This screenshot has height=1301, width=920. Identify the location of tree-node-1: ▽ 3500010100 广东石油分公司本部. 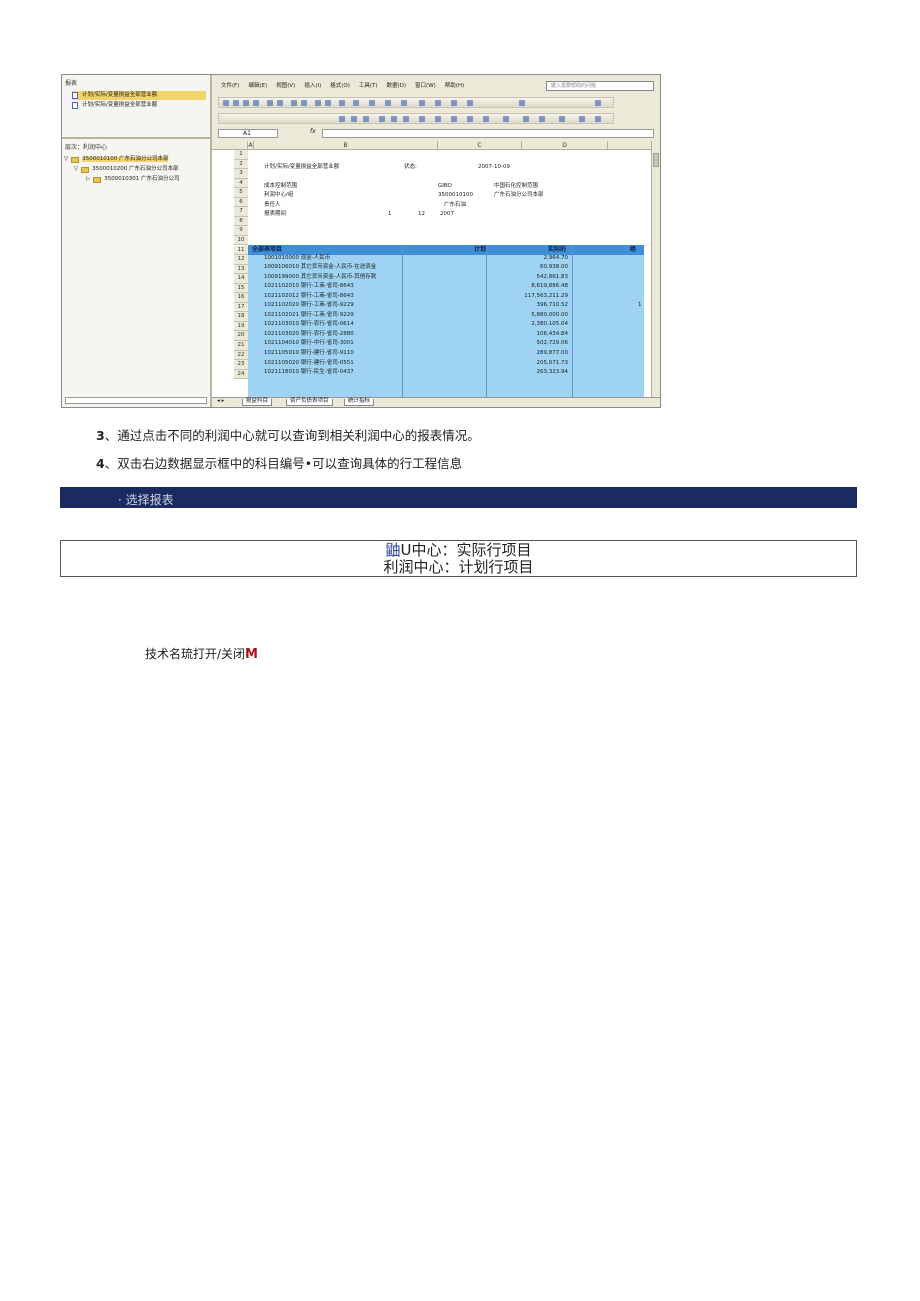
(116, 159).